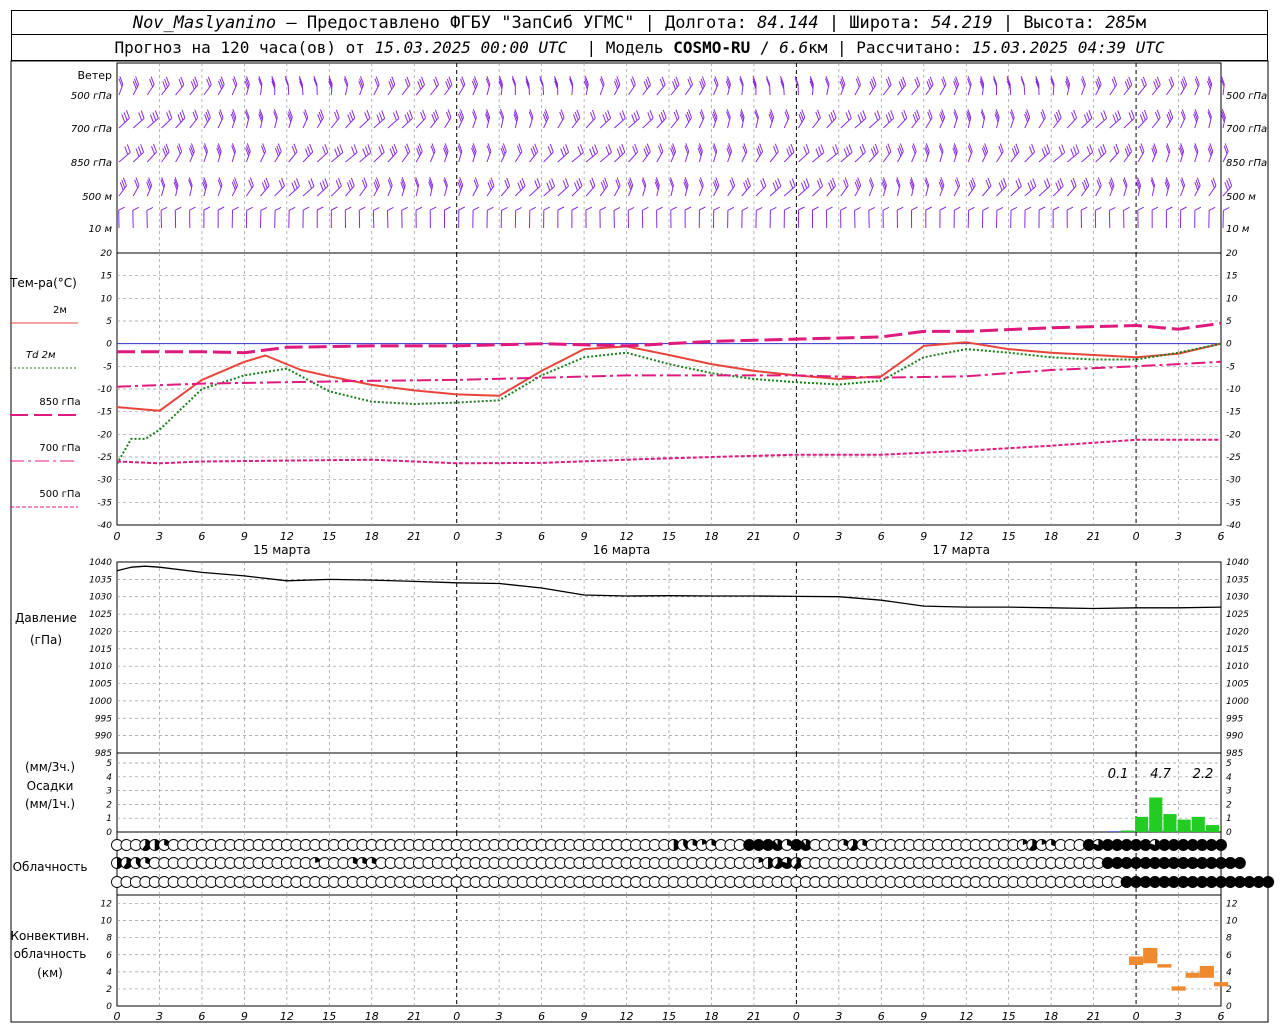  What do you see at coordinates (329, 1016) in the screenshot?
I see `hour-label-bottom: 15` at bounding box center [329, 1016].